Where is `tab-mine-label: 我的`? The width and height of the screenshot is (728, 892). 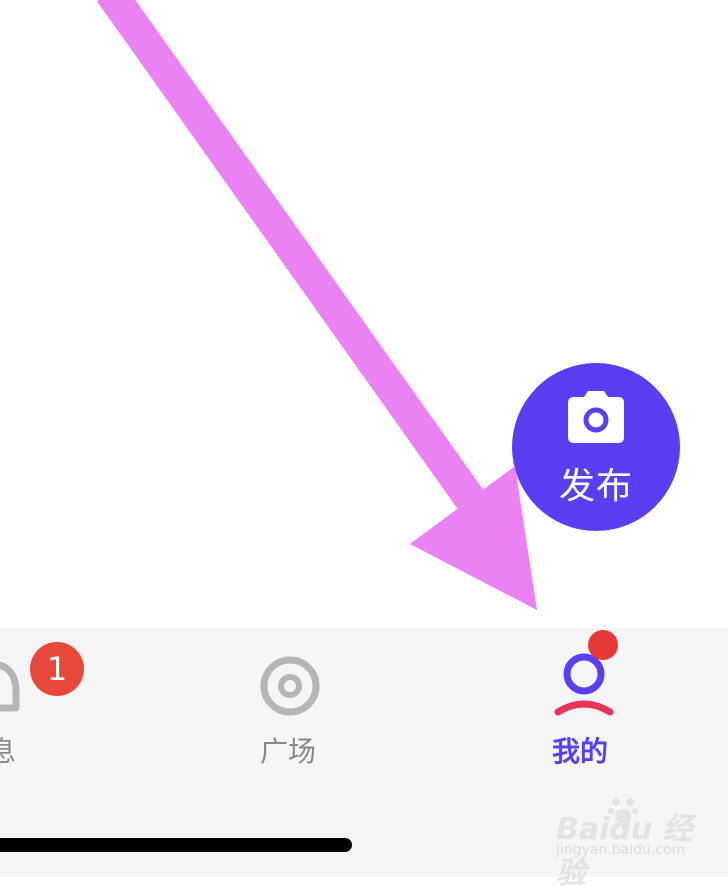 tab-mine-label: 我的 is located at coordinates (580, 751).